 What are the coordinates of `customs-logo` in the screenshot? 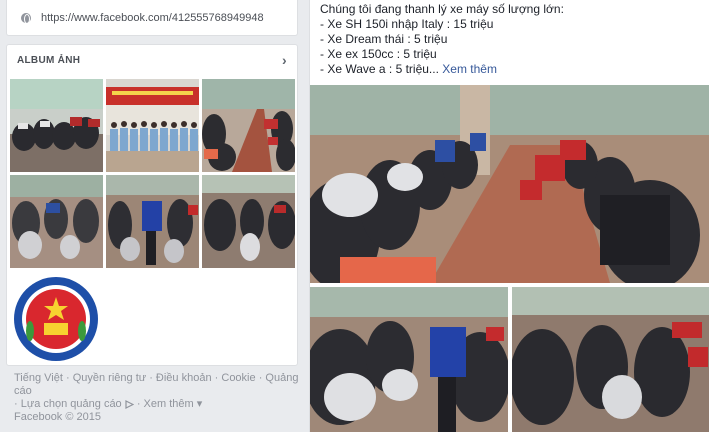 It's located at (56, 317).